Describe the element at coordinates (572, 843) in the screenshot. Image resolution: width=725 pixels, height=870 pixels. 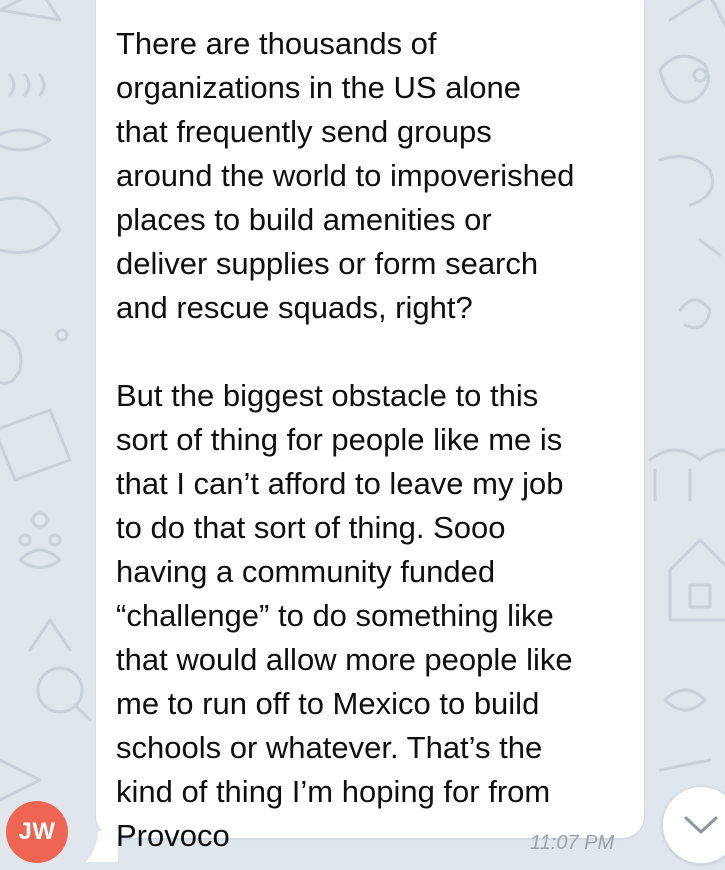
I see `message-timestamp: 11:07 PM` at that location.